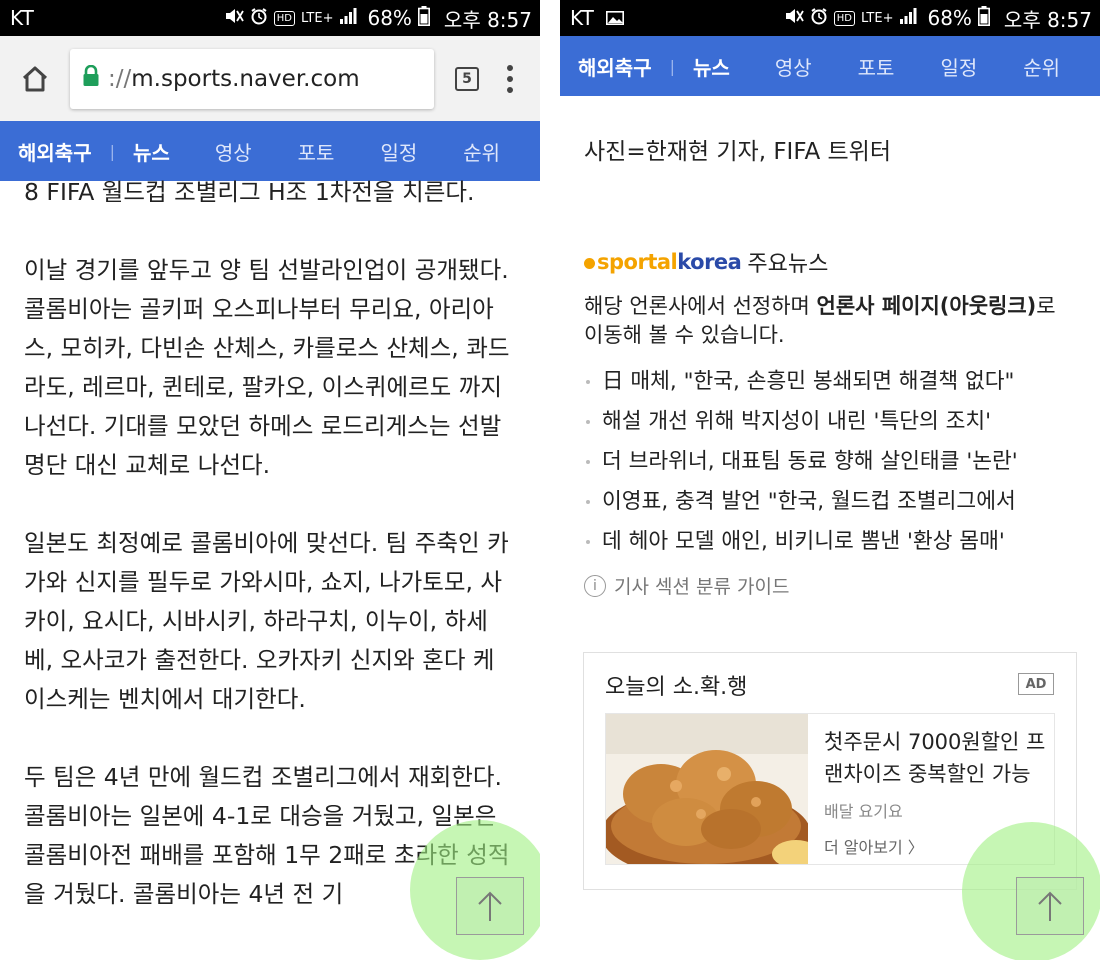 The image size is (1100, 960). Describe the element at coordinates (614, 18) in the screenshot. I see `image-notification-icon` at that location.